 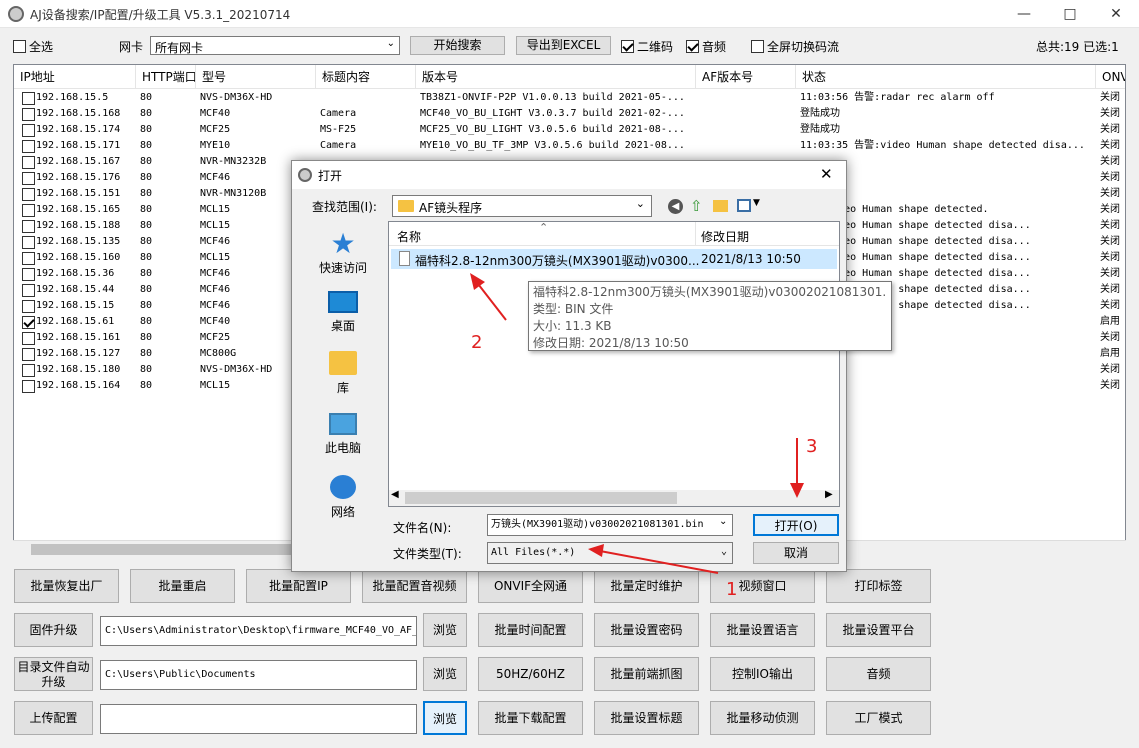 I want to click on annotation-label-2: 2, so click(x=477, y=342).